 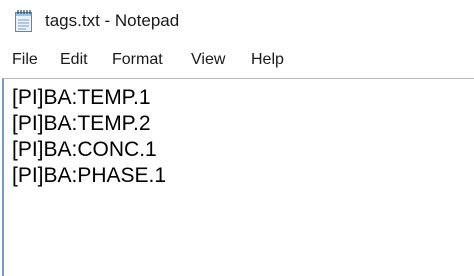 I want to click on menu-help: Help, so click(x=267, y=60).